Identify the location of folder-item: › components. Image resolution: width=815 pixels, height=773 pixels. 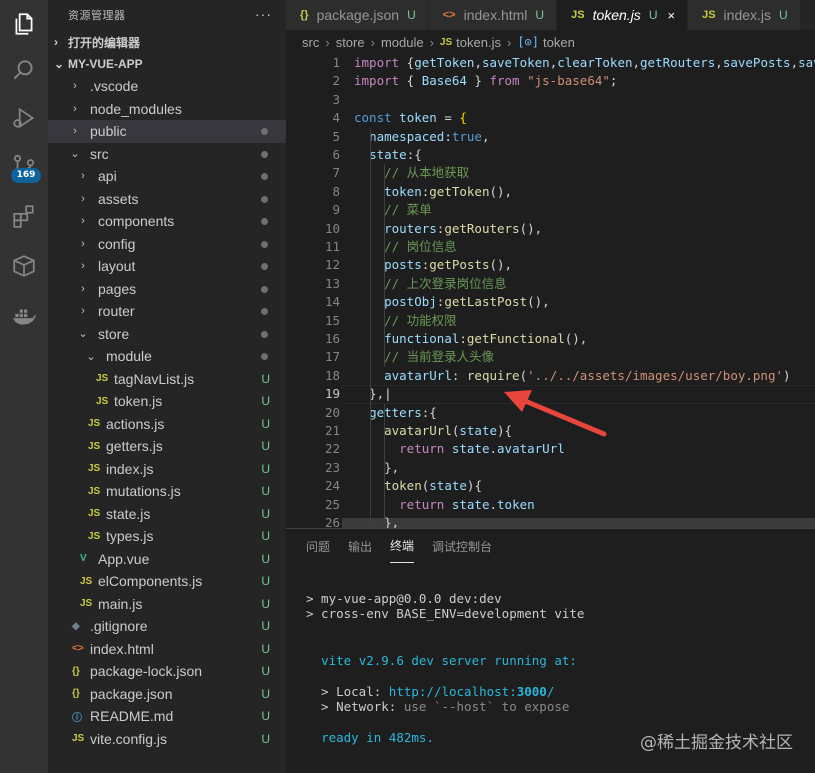
(167, 221).